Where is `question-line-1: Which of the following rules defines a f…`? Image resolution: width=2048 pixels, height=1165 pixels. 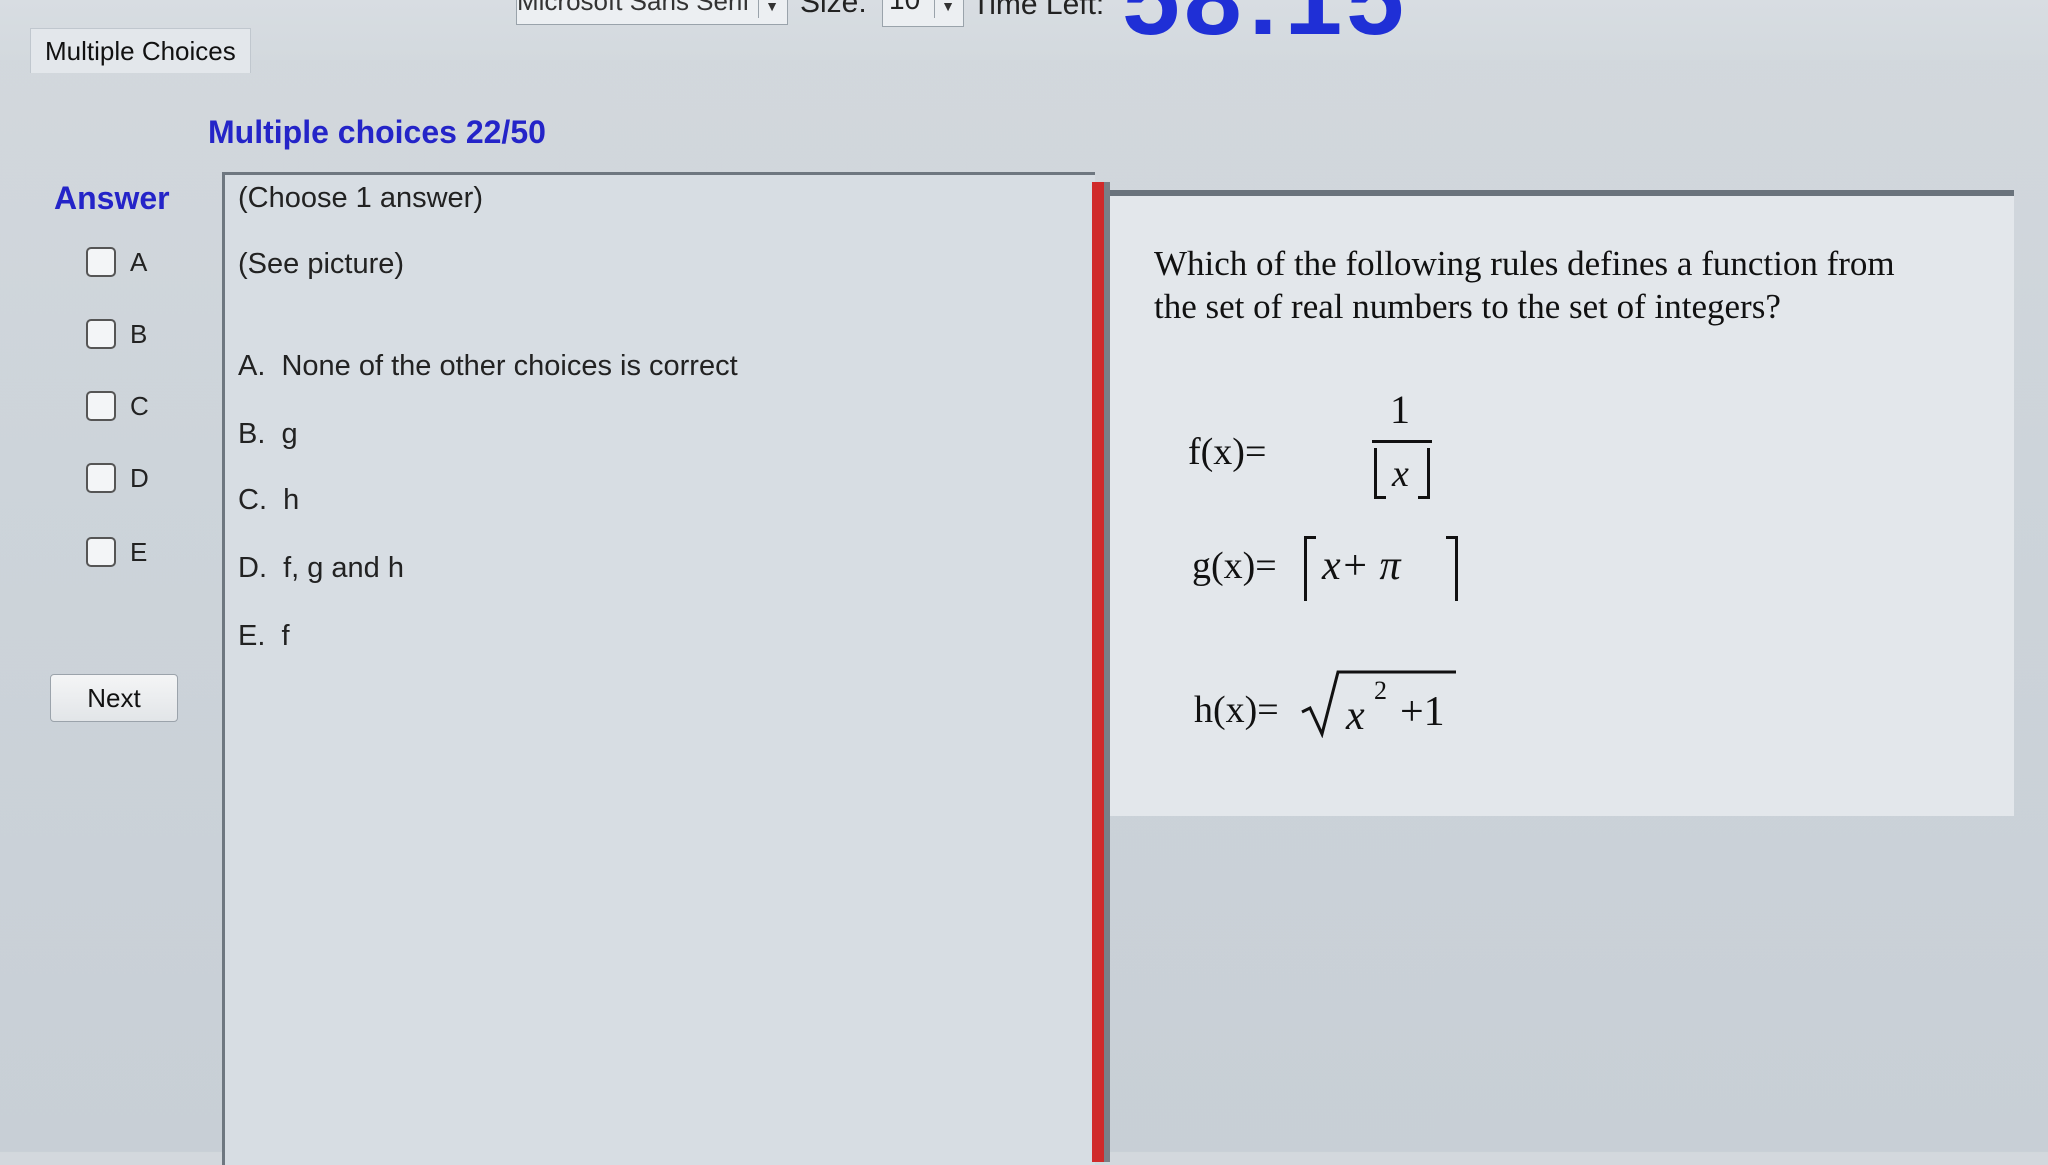
question-line-1: Which of the following rules defines a f… is located at coordinates (1524, 263).